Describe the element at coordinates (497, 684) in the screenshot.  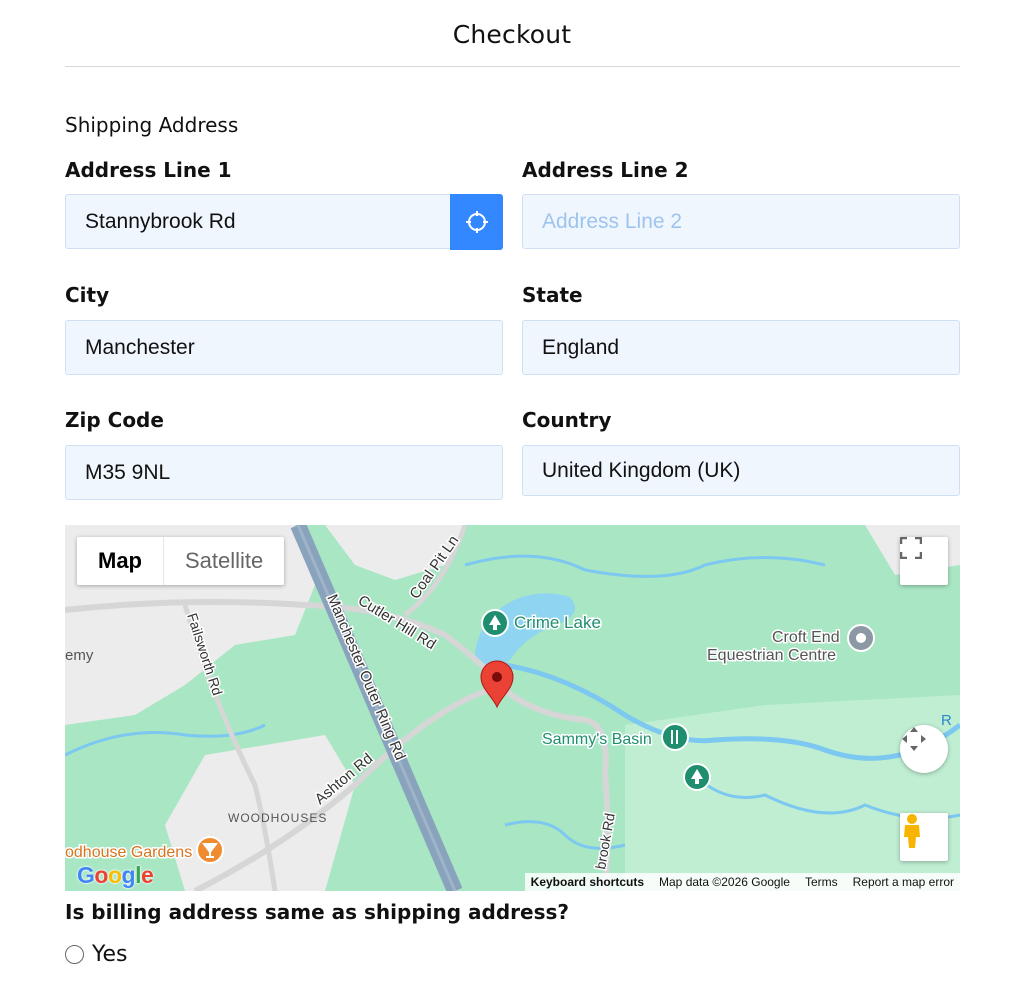
I see `location-marker-icon` at that location.